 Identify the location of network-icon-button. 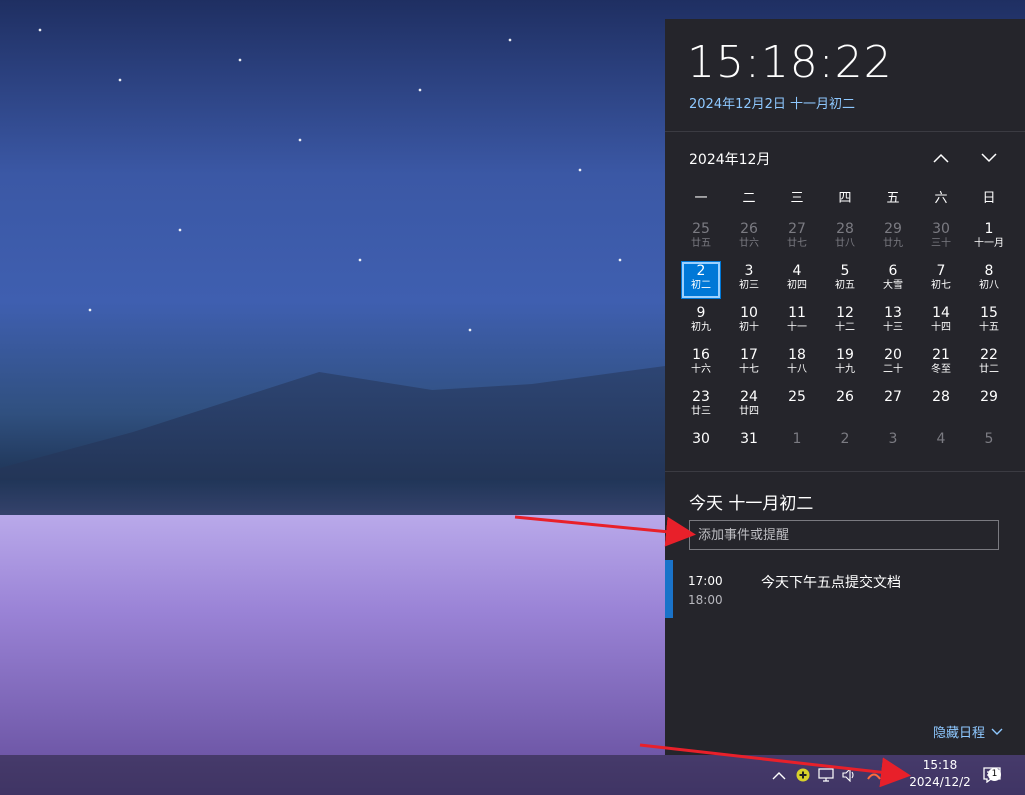
(826, 775).